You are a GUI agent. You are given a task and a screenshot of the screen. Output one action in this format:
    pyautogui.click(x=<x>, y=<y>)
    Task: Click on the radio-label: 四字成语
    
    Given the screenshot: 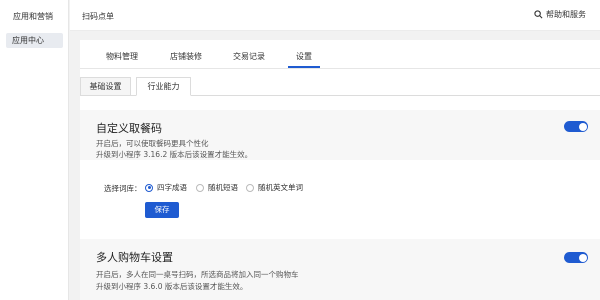 What is the action you would take?
    pyautogui.click(x=172, y=187)
    